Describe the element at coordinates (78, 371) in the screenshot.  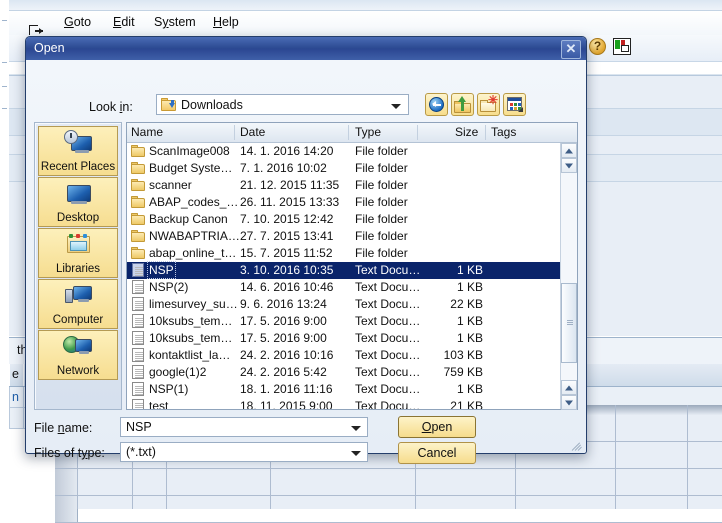
I see `sidebar-label-network: Network` at that location.